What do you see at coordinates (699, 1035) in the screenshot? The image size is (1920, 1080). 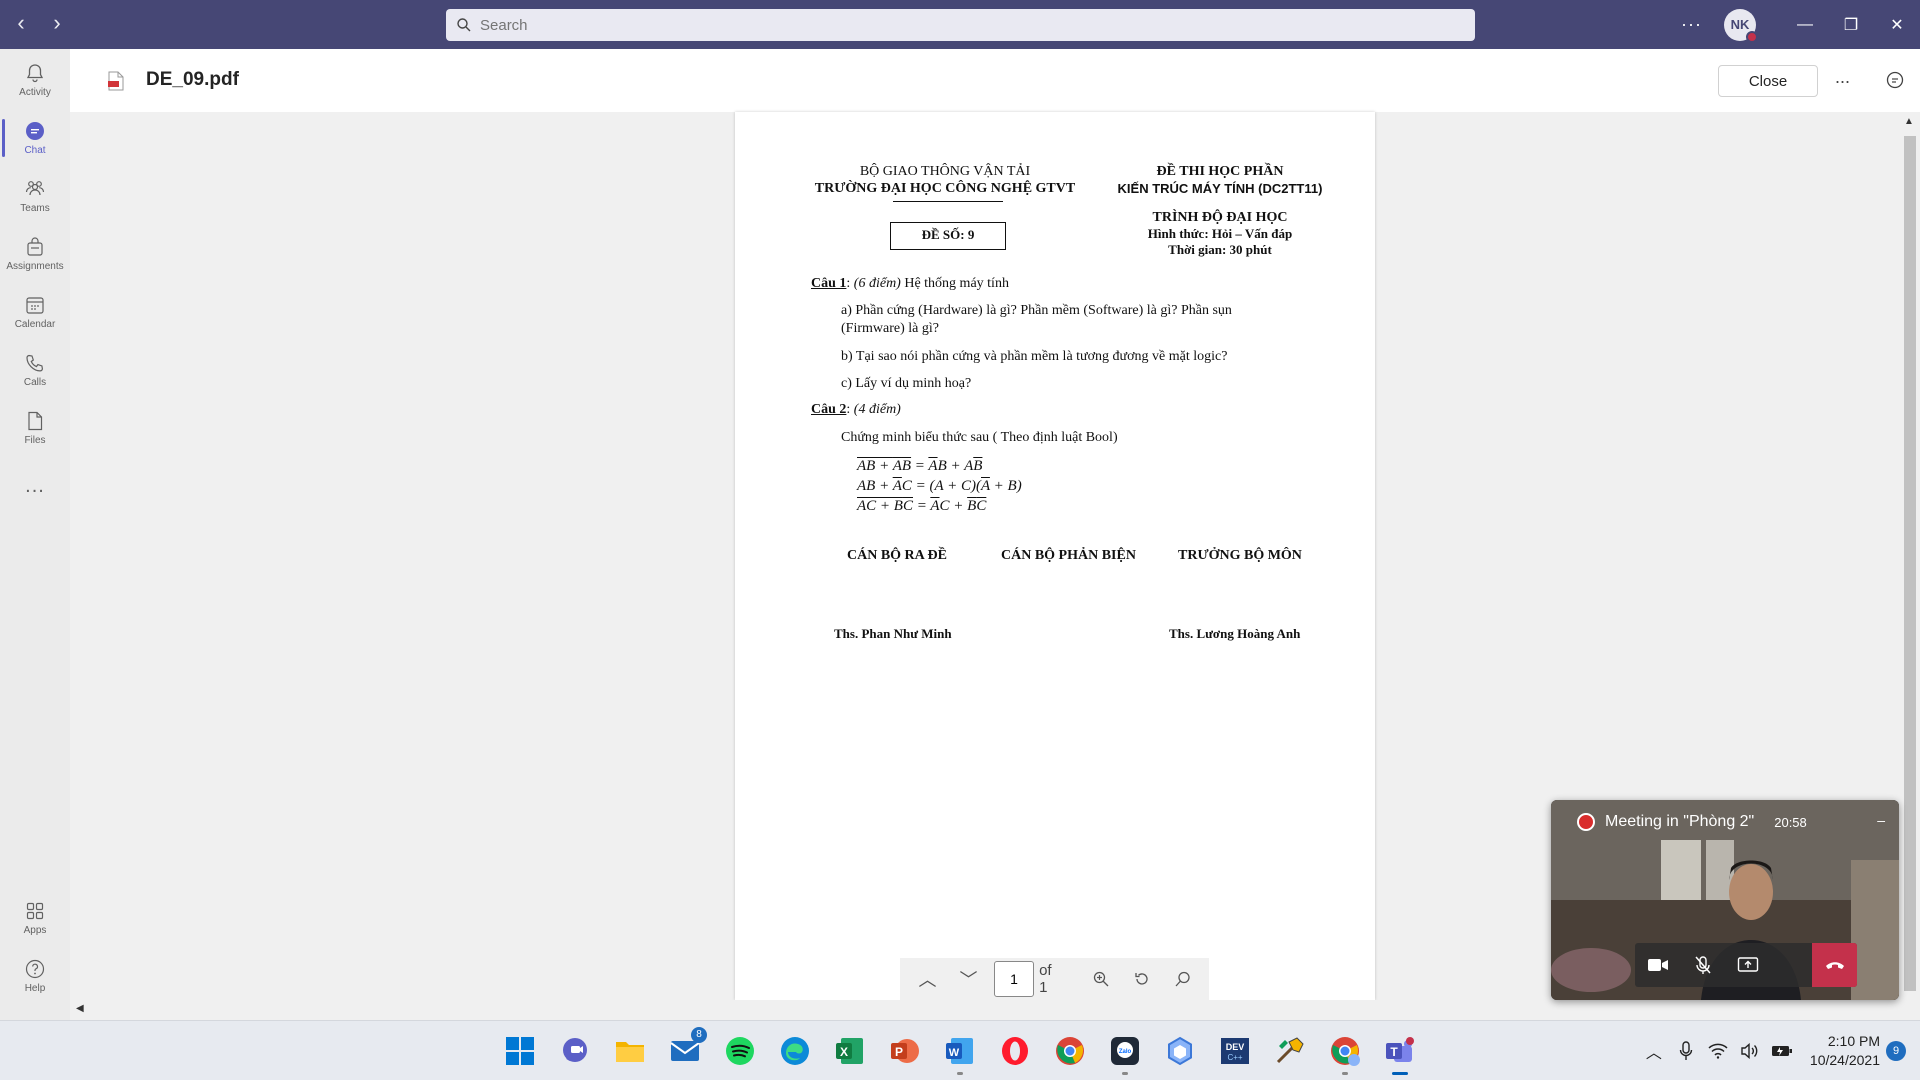 I see `mail-badge: 8` at bounding box center [699, 1035].